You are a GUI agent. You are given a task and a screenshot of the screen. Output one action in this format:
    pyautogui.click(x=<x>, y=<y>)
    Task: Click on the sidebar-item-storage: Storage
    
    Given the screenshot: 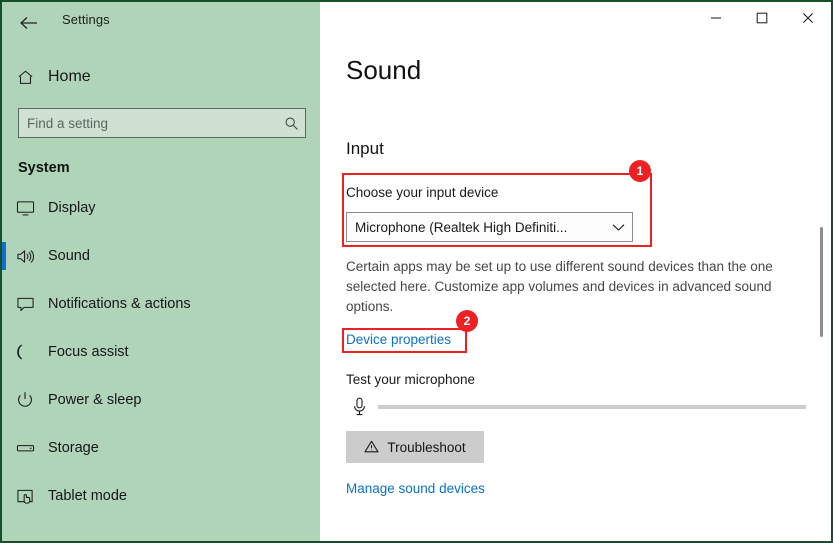 What is the action you would take?
    pyautogui.click(x=161, y=448)
    